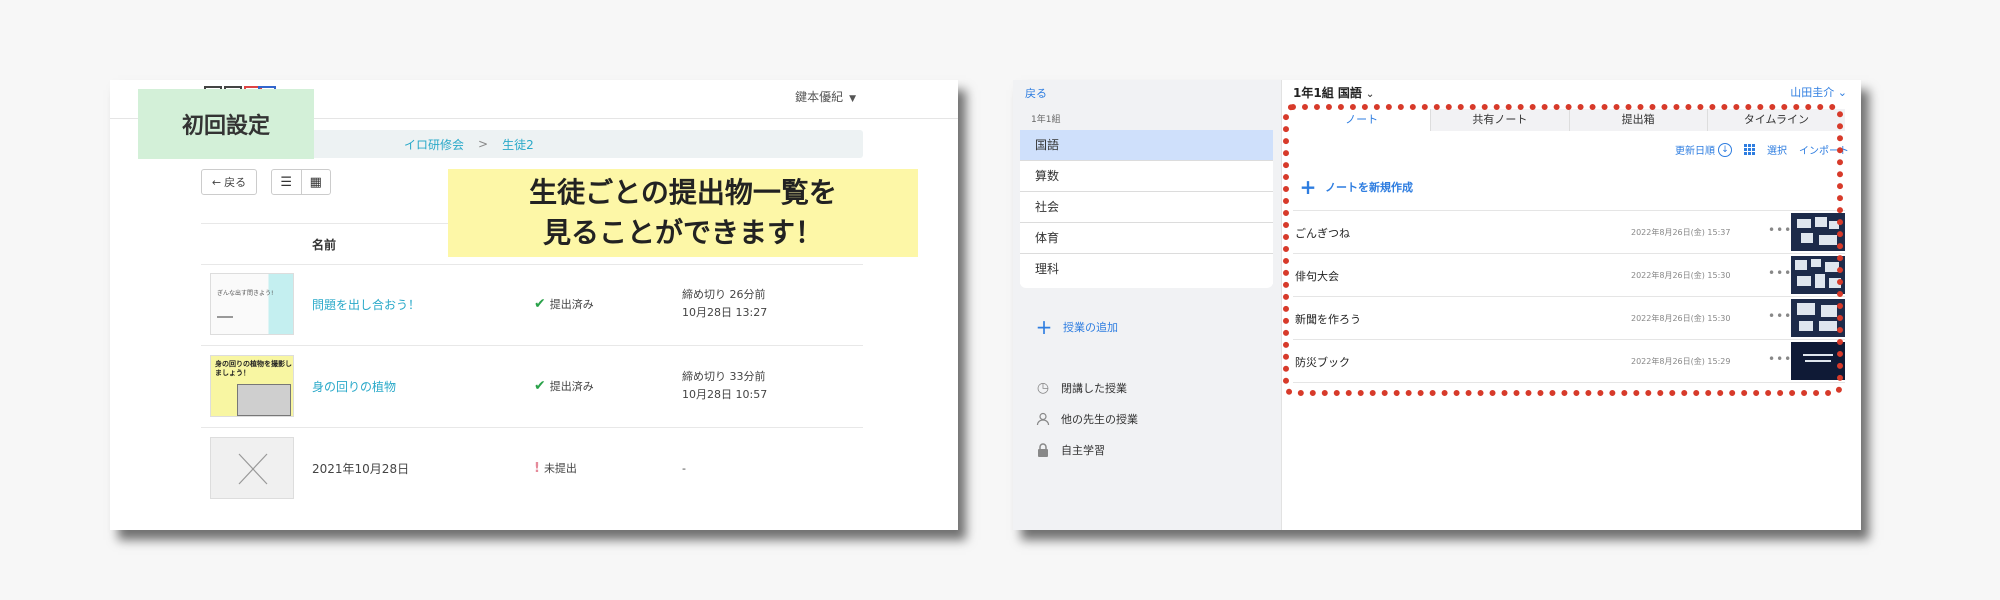  Describe the element at coordinates (518, 144) in the screenshot. I see `breadcrumb-item-student: 生徒2` at that location.